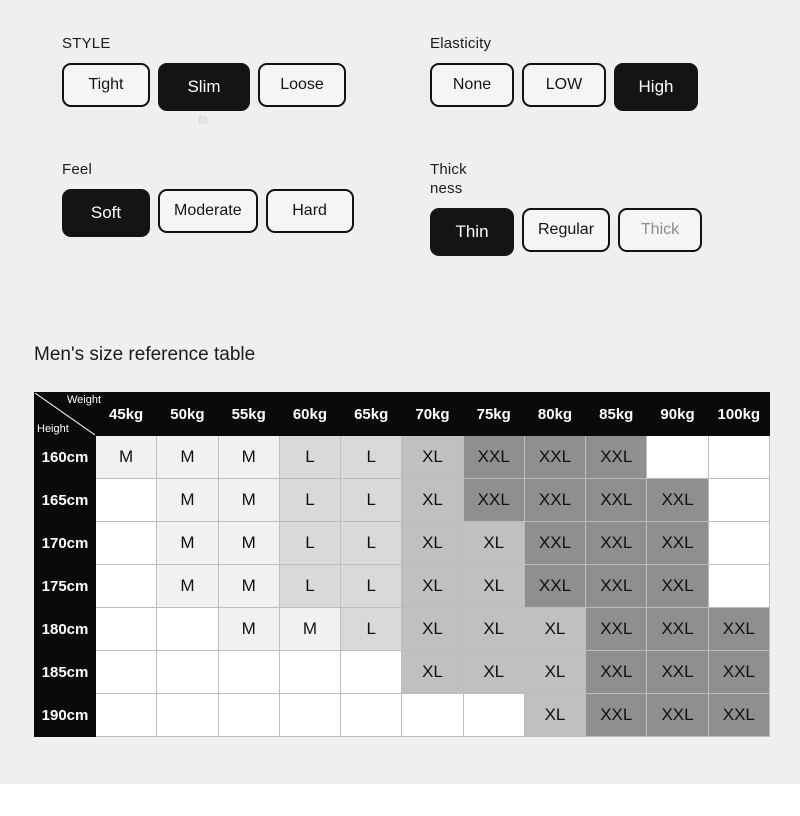 The image size is (800, 816). I want to click on table-row: 180cm M M L XL XL XL XXL XXL XXL, so click(402, 629).